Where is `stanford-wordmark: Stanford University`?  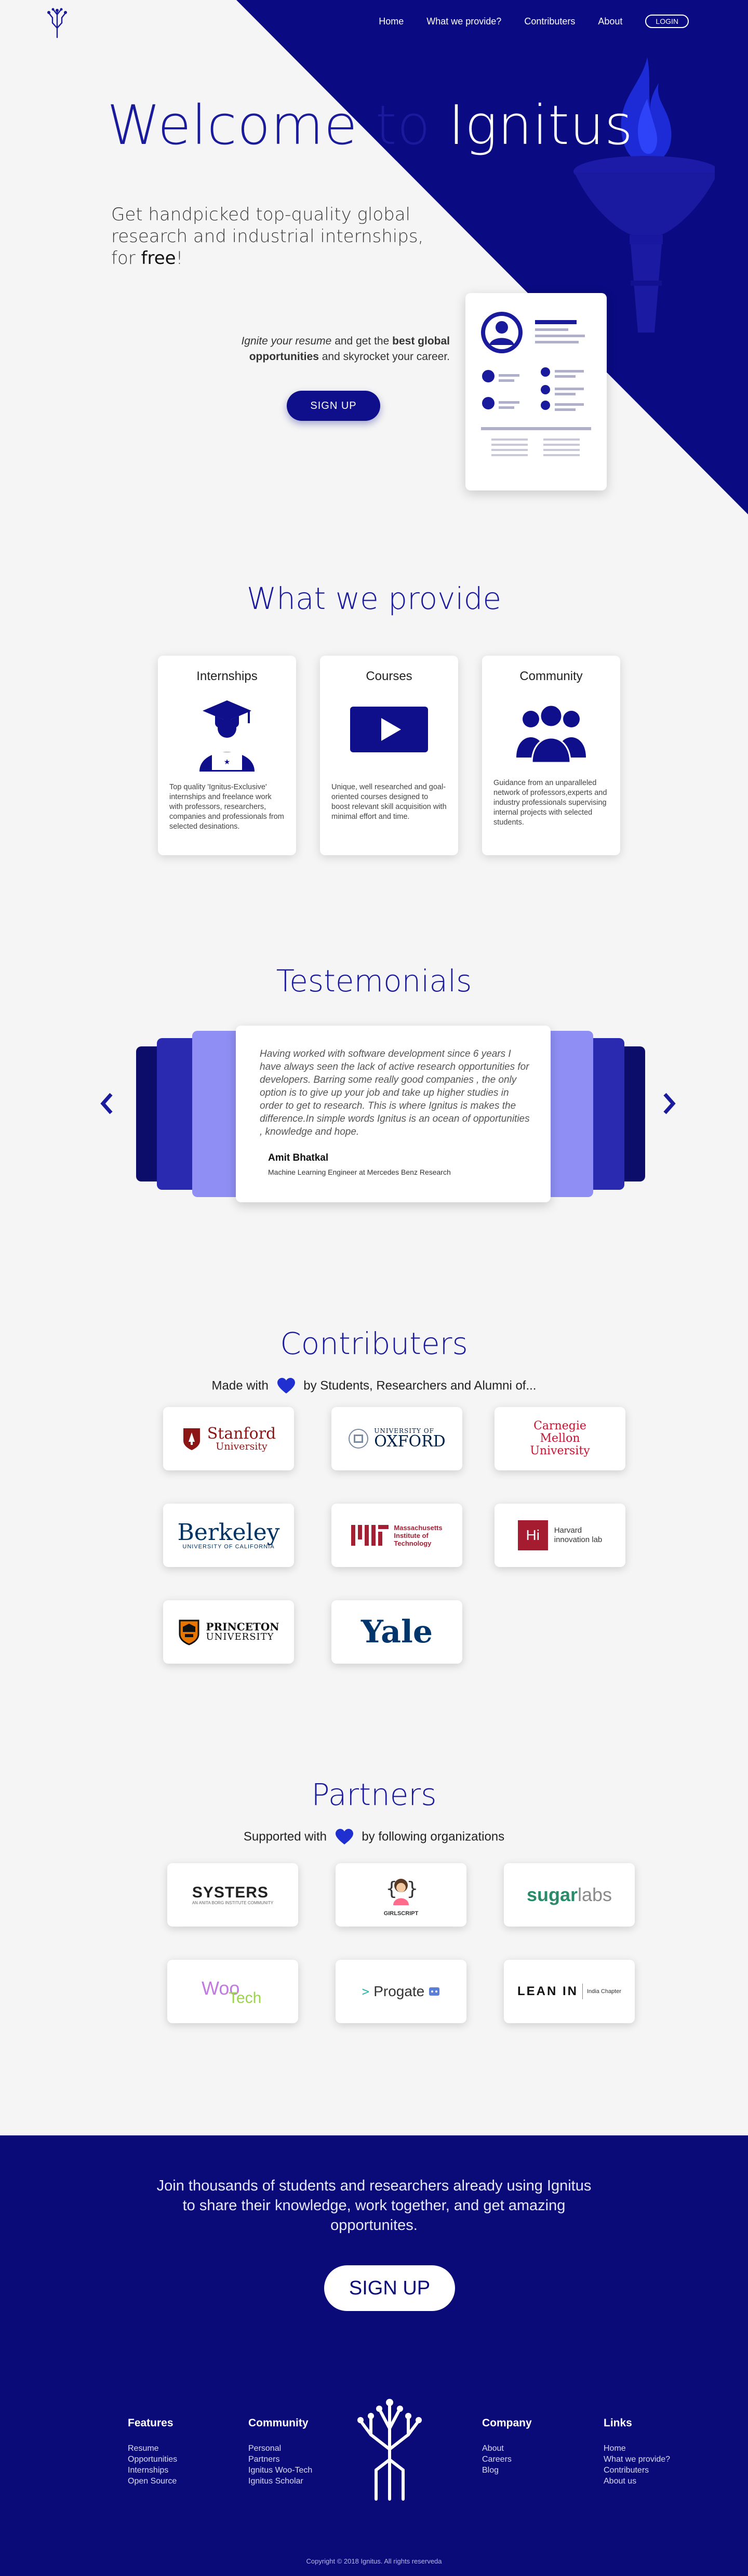 stanford-wordmark: Stanford University is located at coordinates (241, 1439).